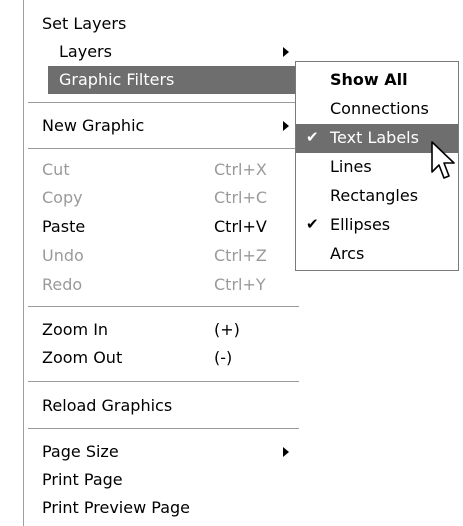 The width and height of the screenshot is (463, 526). Describe the element at coordinates (379, 108) in the screenshot. I see `submenu-item-label: Connections` at that location.